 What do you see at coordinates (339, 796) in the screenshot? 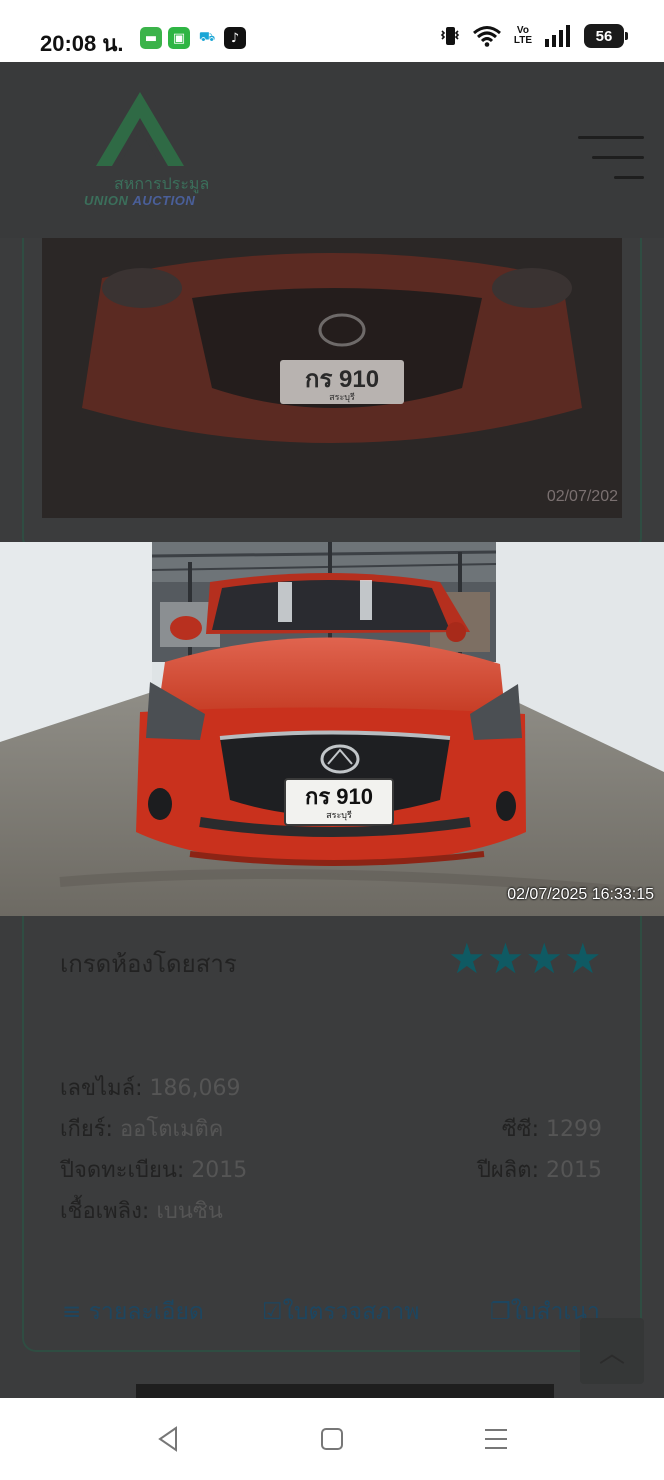
I see `plate-text: กร 910` at bounding box center [339, 796].